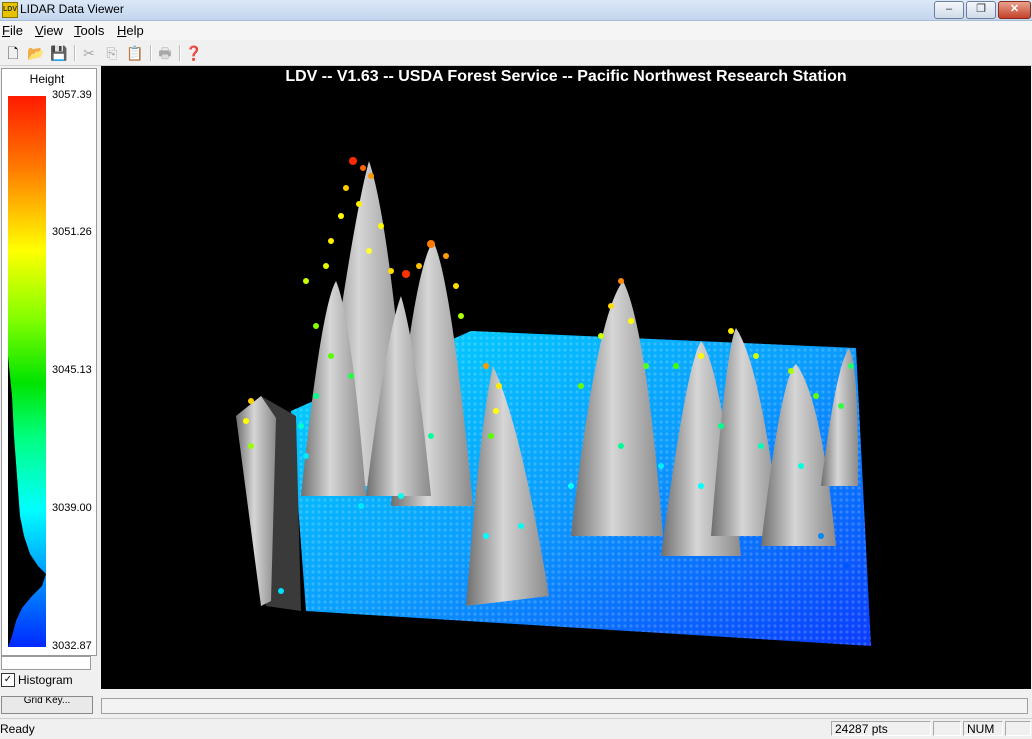 Image resolution: width=1032 pixels, height=739 pixels. Describe the element at coordinates (165, 53) in the screenshot. I see `print-icon: 🖶` at that location.